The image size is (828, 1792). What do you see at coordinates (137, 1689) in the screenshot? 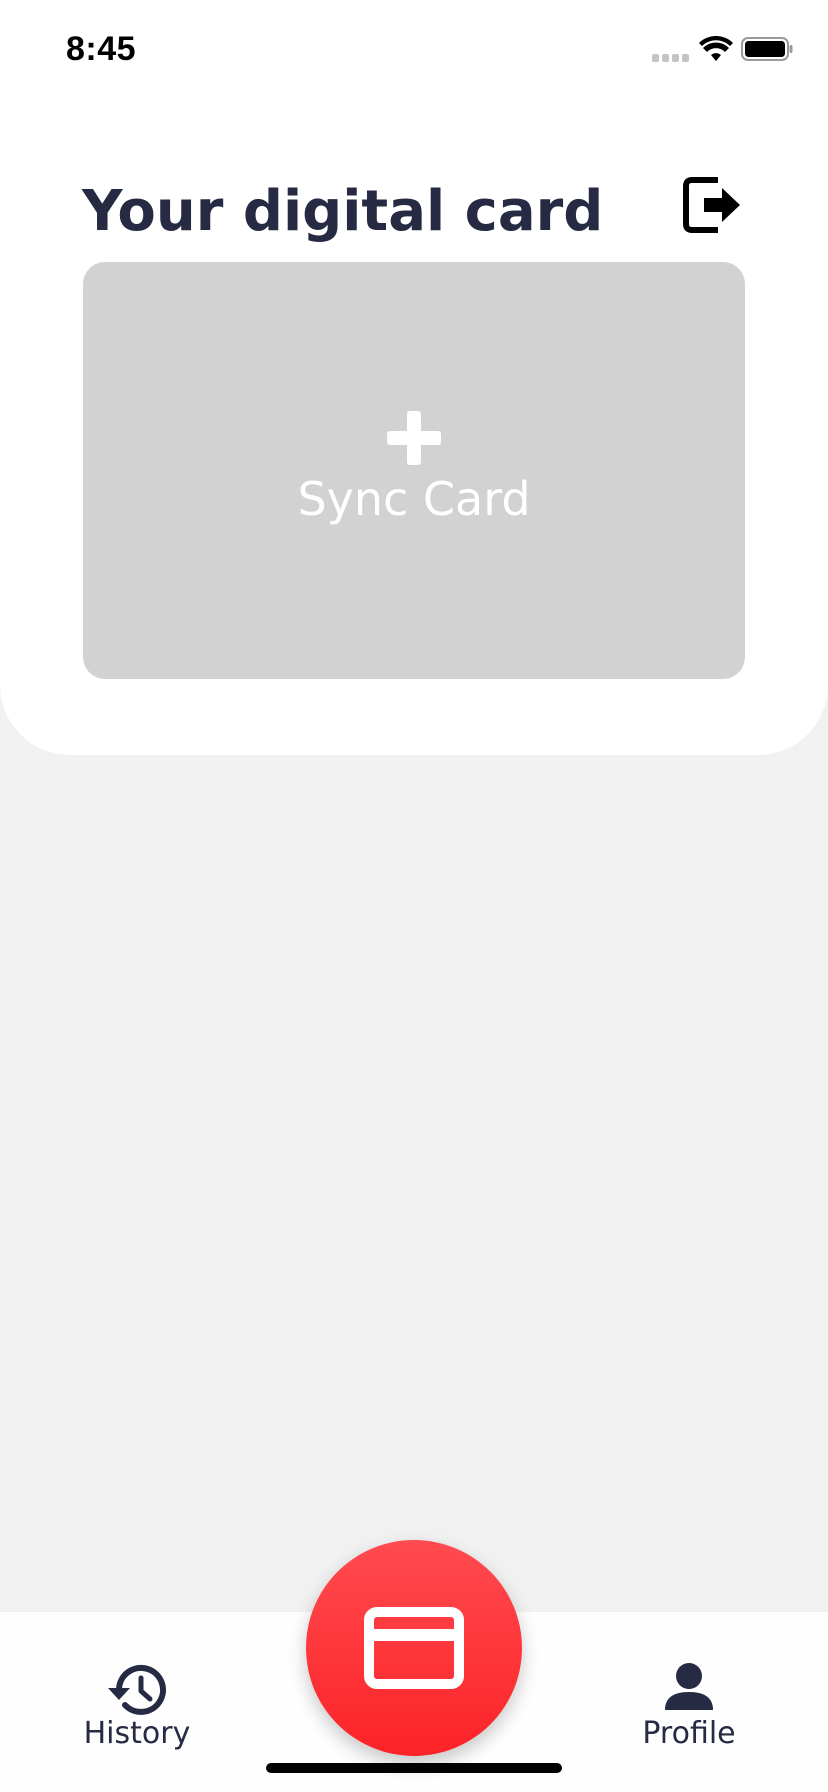
I see `history-icon` at bounding box center [137, 1689].